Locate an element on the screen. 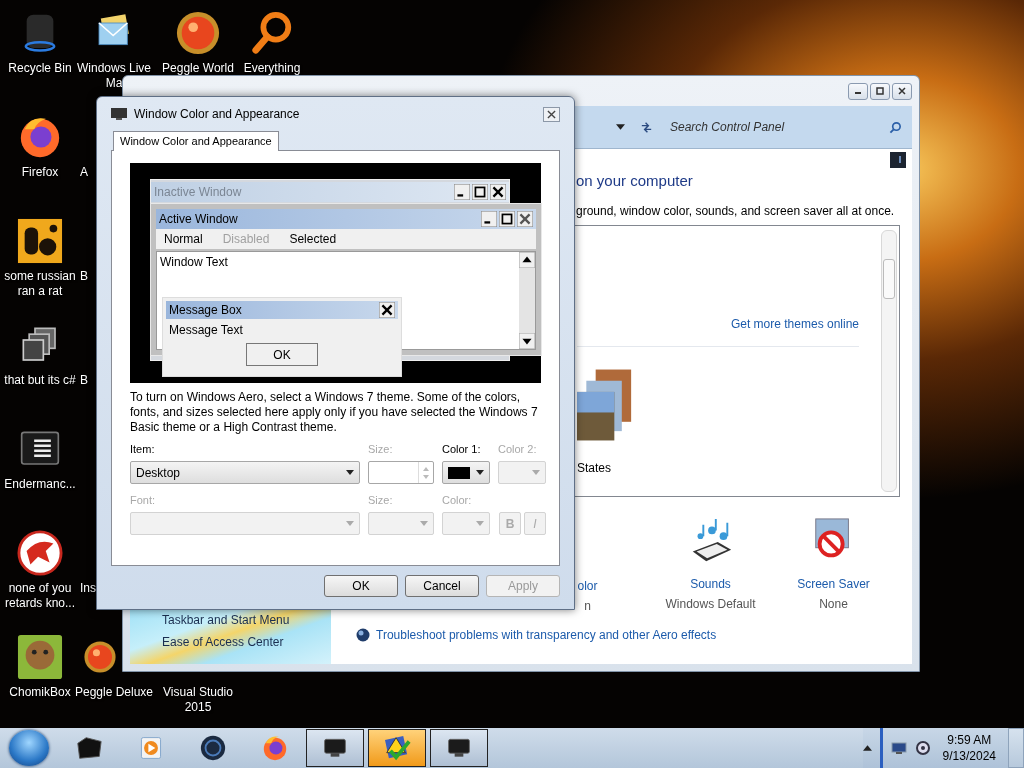 Image resolution: width=1024 pixels, height=768 pixels. search-icon is located at coordinates (895, 127).